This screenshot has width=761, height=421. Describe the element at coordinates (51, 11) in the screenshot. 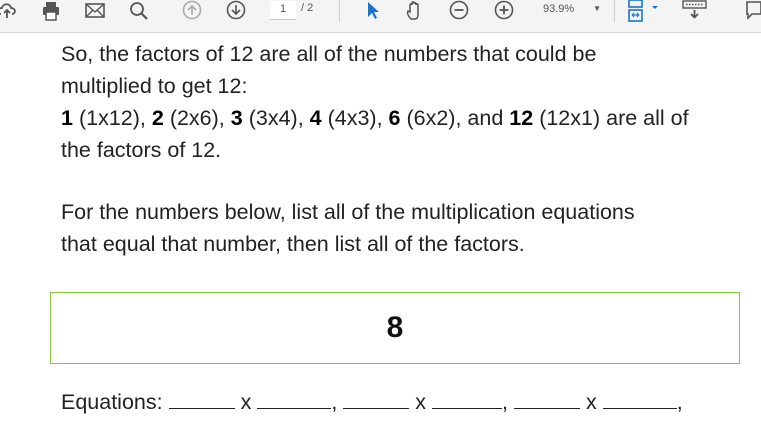

I see `print-icon` at that location.